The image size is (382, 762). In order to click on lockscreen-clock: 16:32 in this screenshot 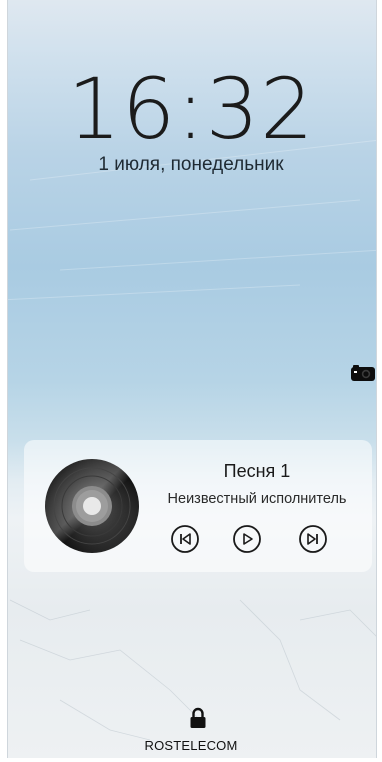, I will do `click(191, 109)`.